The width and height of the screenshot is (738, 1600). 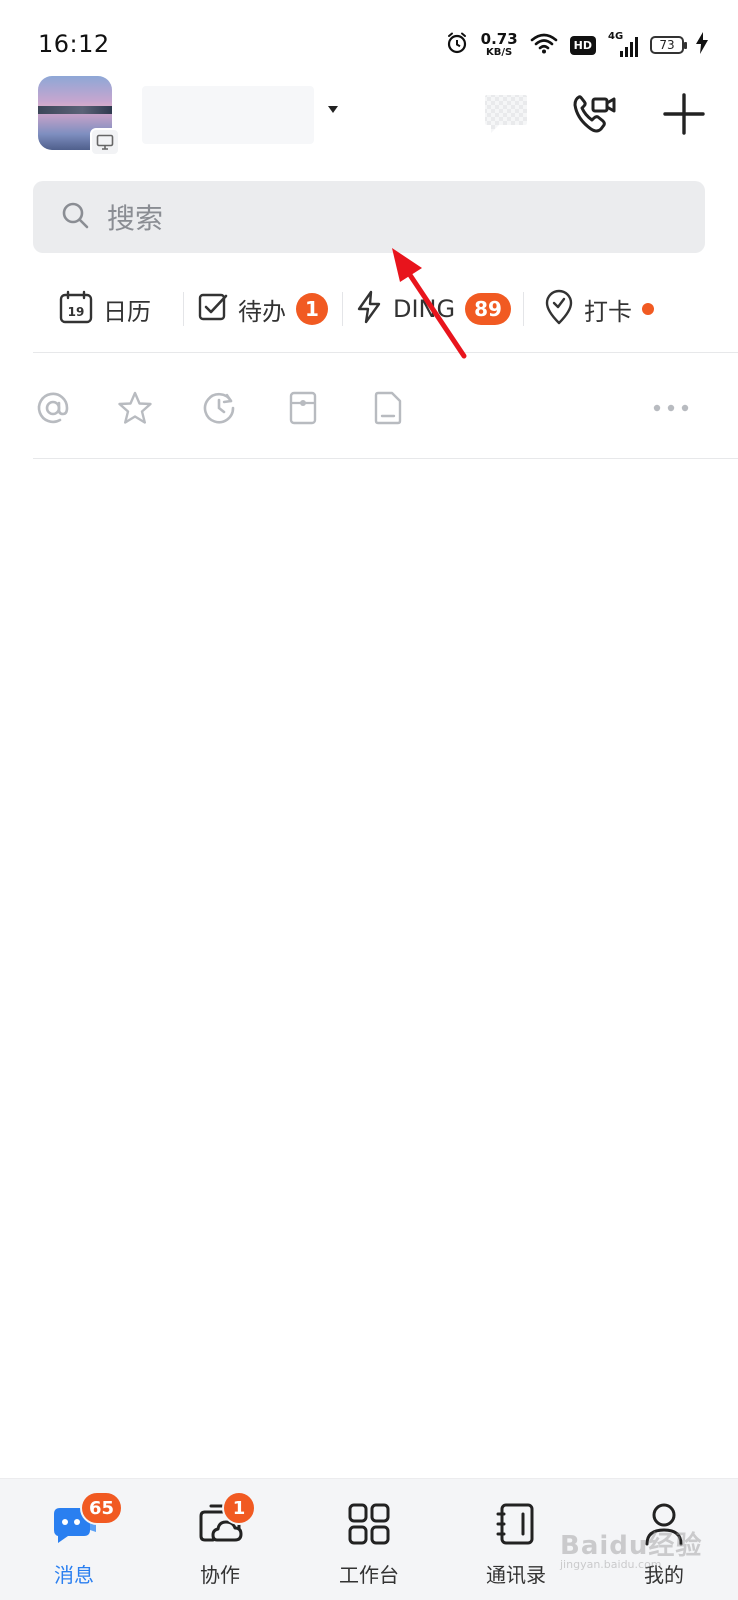 I want to click on signal-icon: 4G, so click(x=623, y=44).